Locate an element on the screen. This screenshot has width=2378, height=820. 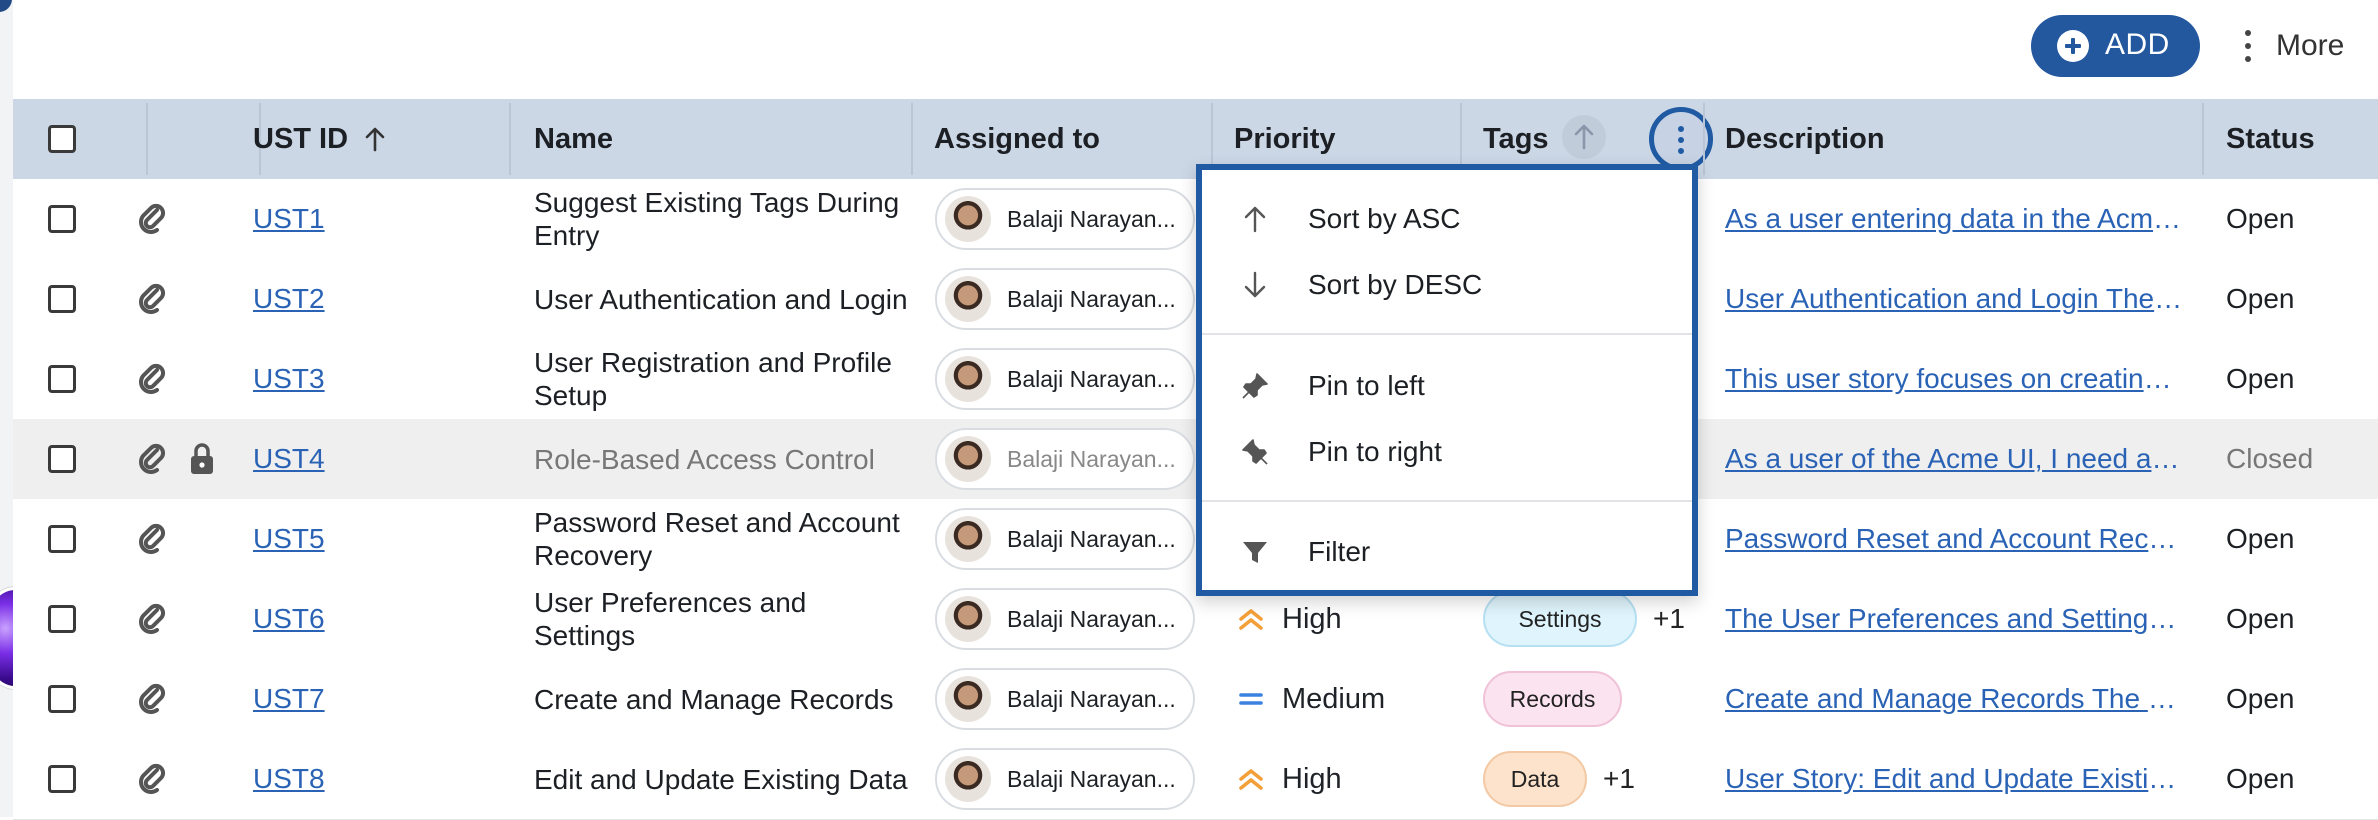
ust-id-link: UST8 is located at coordinates (289, 779).